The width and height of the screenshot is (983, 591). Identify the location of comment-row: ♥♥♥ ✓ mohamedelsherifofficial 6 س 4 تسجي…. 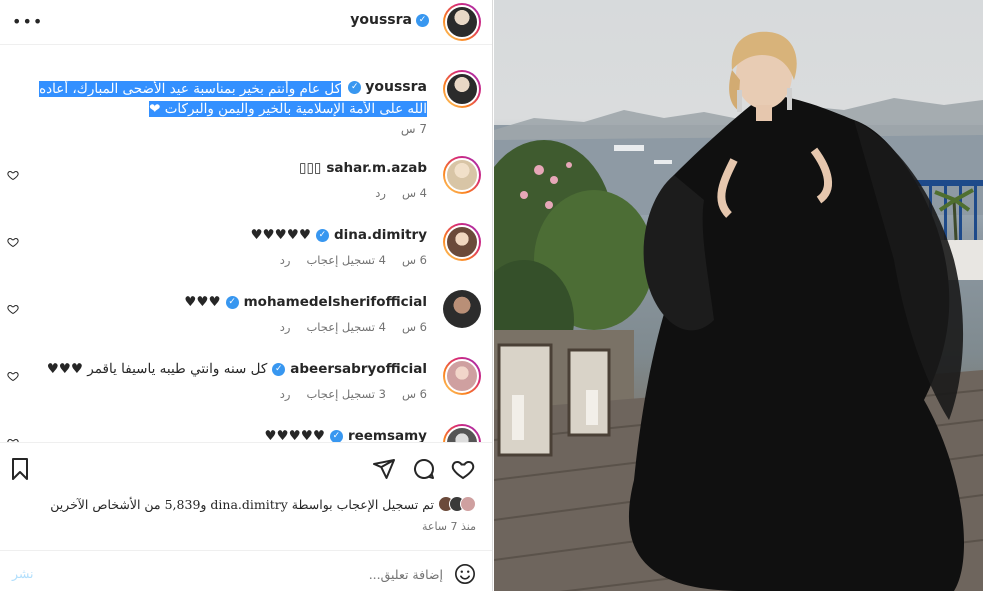
(246, 320).